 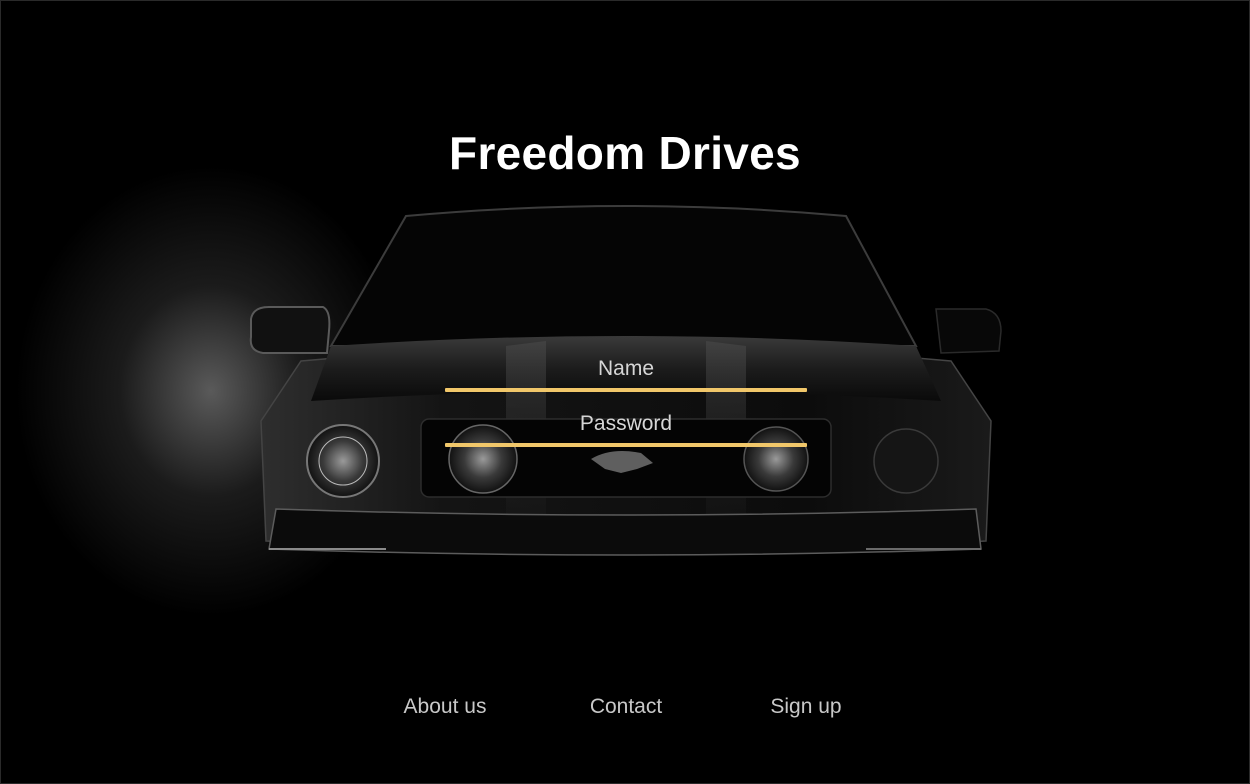 What do you see at coordinates (625, 152) in the screenshot?
I see `page-title: Freedom Drives` at bounding box center [625, 152].